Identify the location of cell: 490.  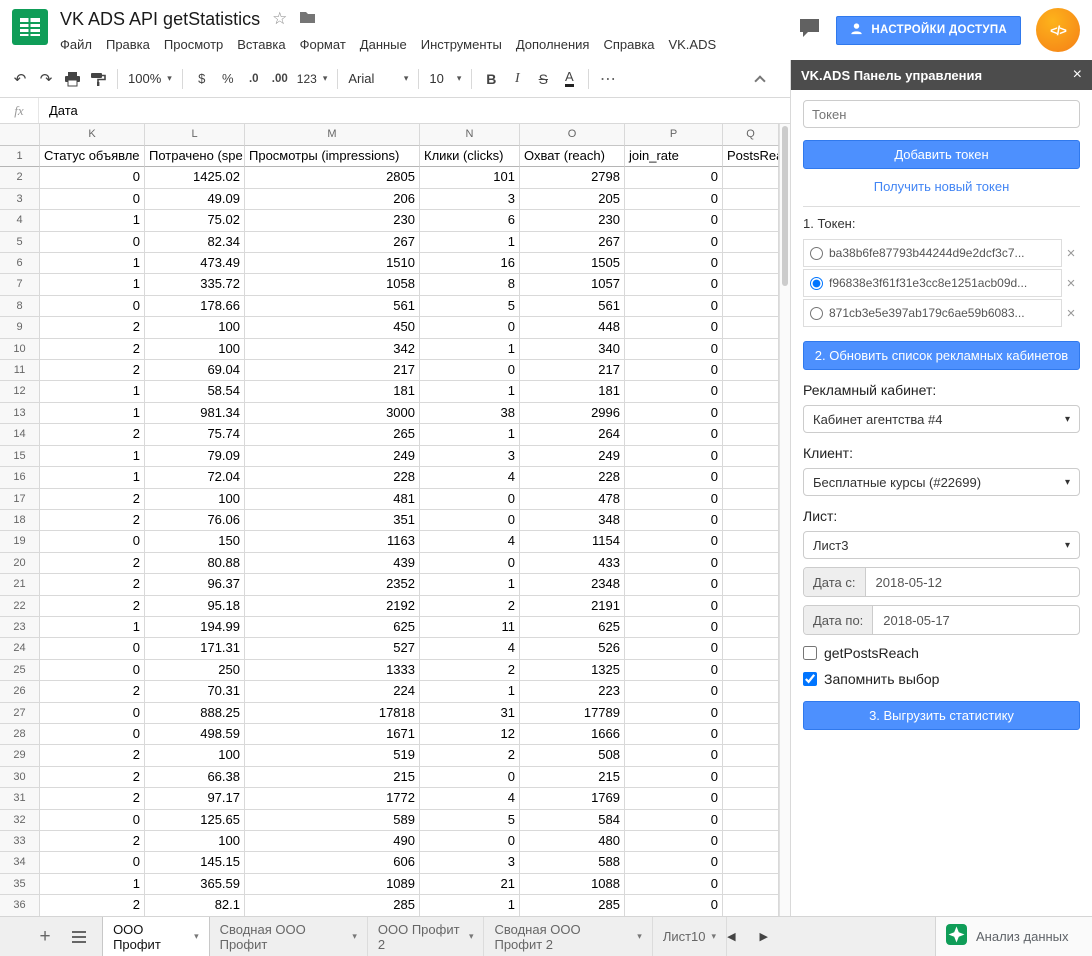
(332, 842).